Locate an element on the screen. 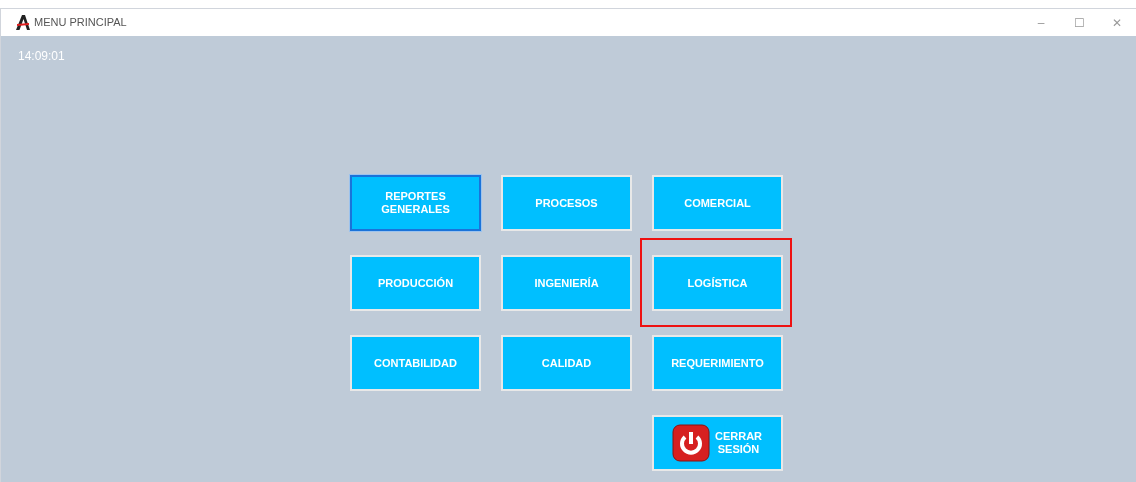 Image resolution: width=1136 pixels, height=482 pixels. maximize-button: ☐ is located at coordinates (1079, 22).